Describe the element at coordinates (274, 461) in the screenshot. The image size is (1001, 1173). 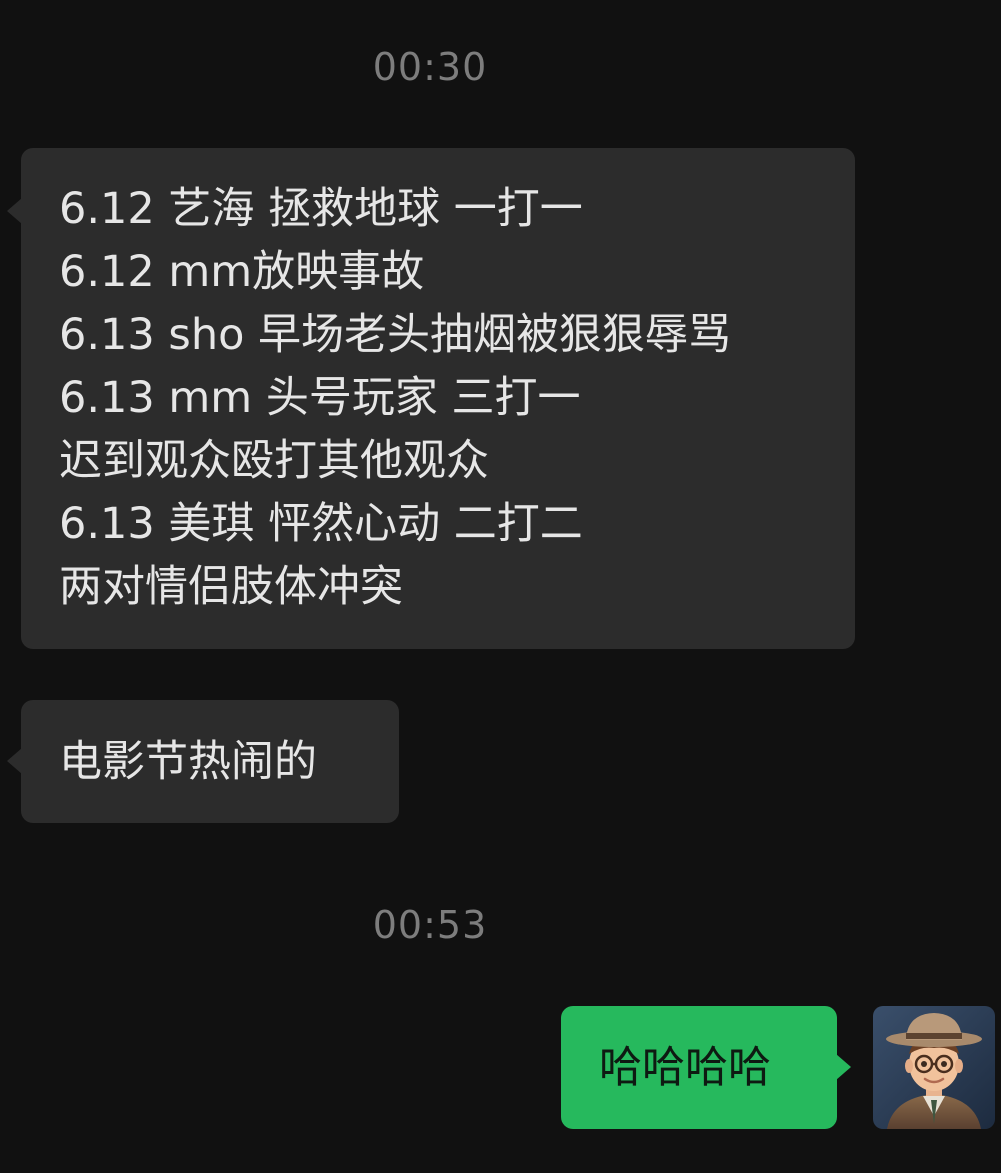
I see `message-line: 迟到观众殴打其他观众` at that location.